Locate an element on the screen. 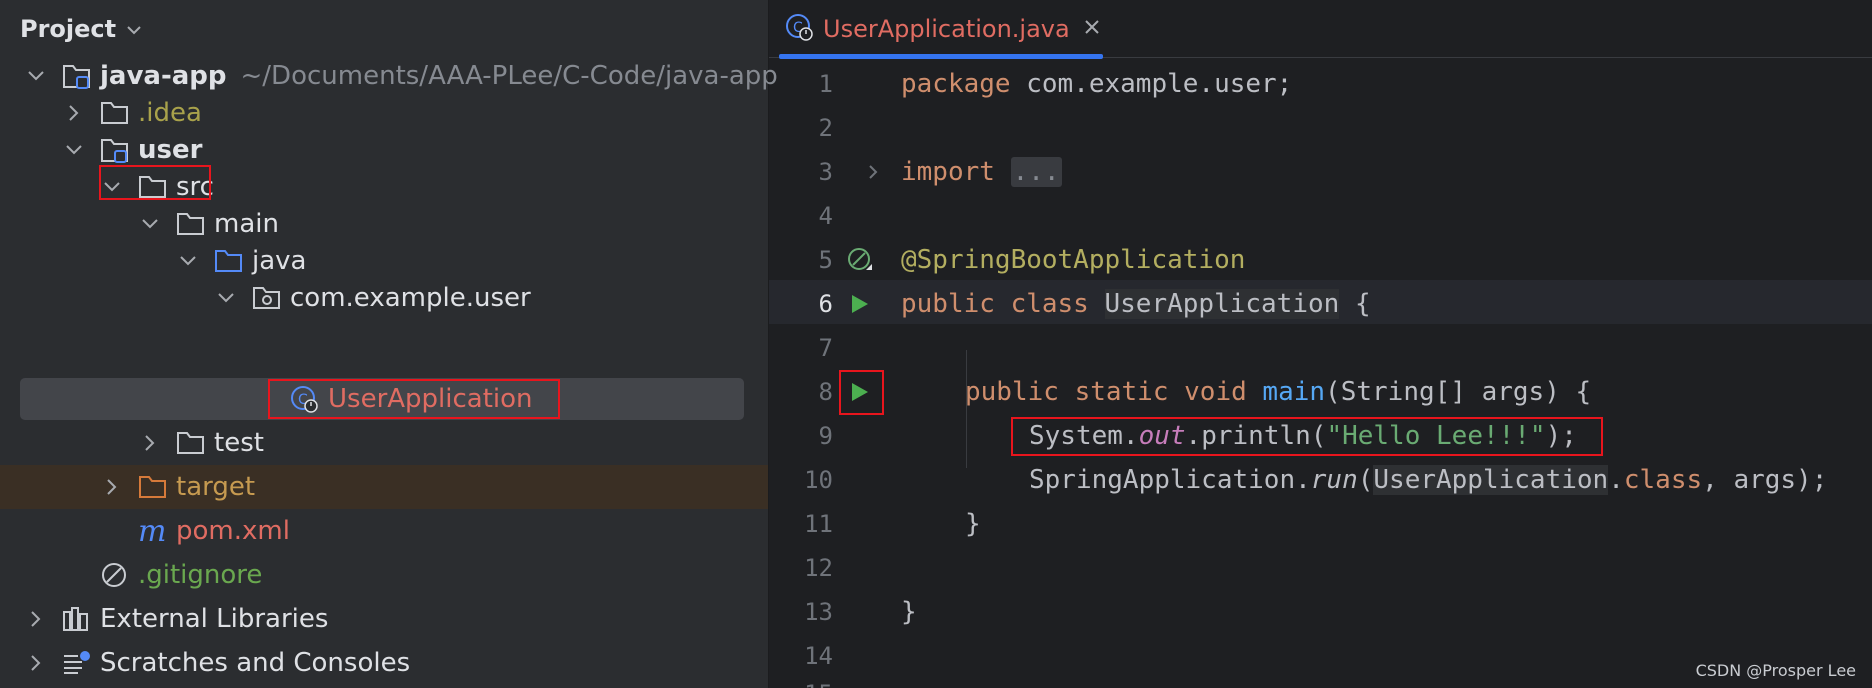 The width and height of the screenshot is (1872, 688). code-line-9: public static void main(String[] args) { is located at coordinates (1278, 392).